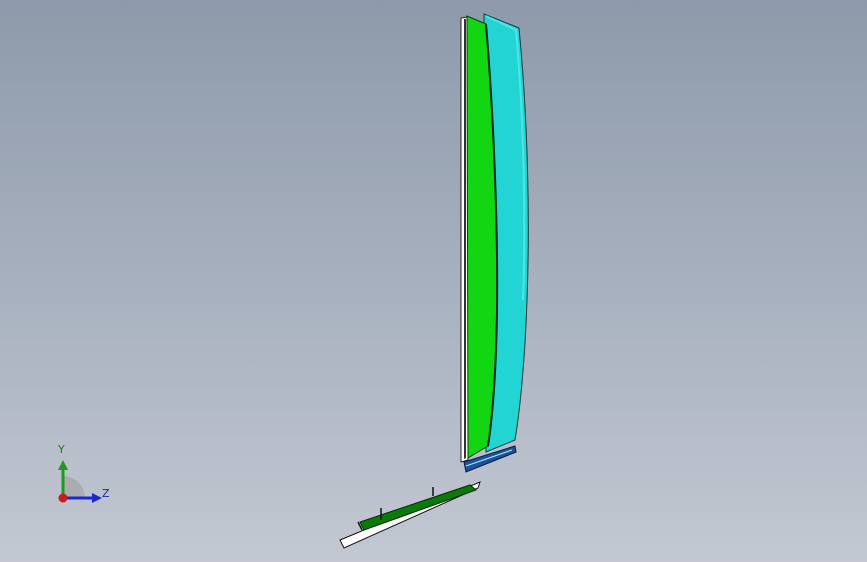 This screenshot has height=562, width=867. Describe the element at coordinates (106, 493) in the screenshot. I see `z-axis-label: Z` at that location.